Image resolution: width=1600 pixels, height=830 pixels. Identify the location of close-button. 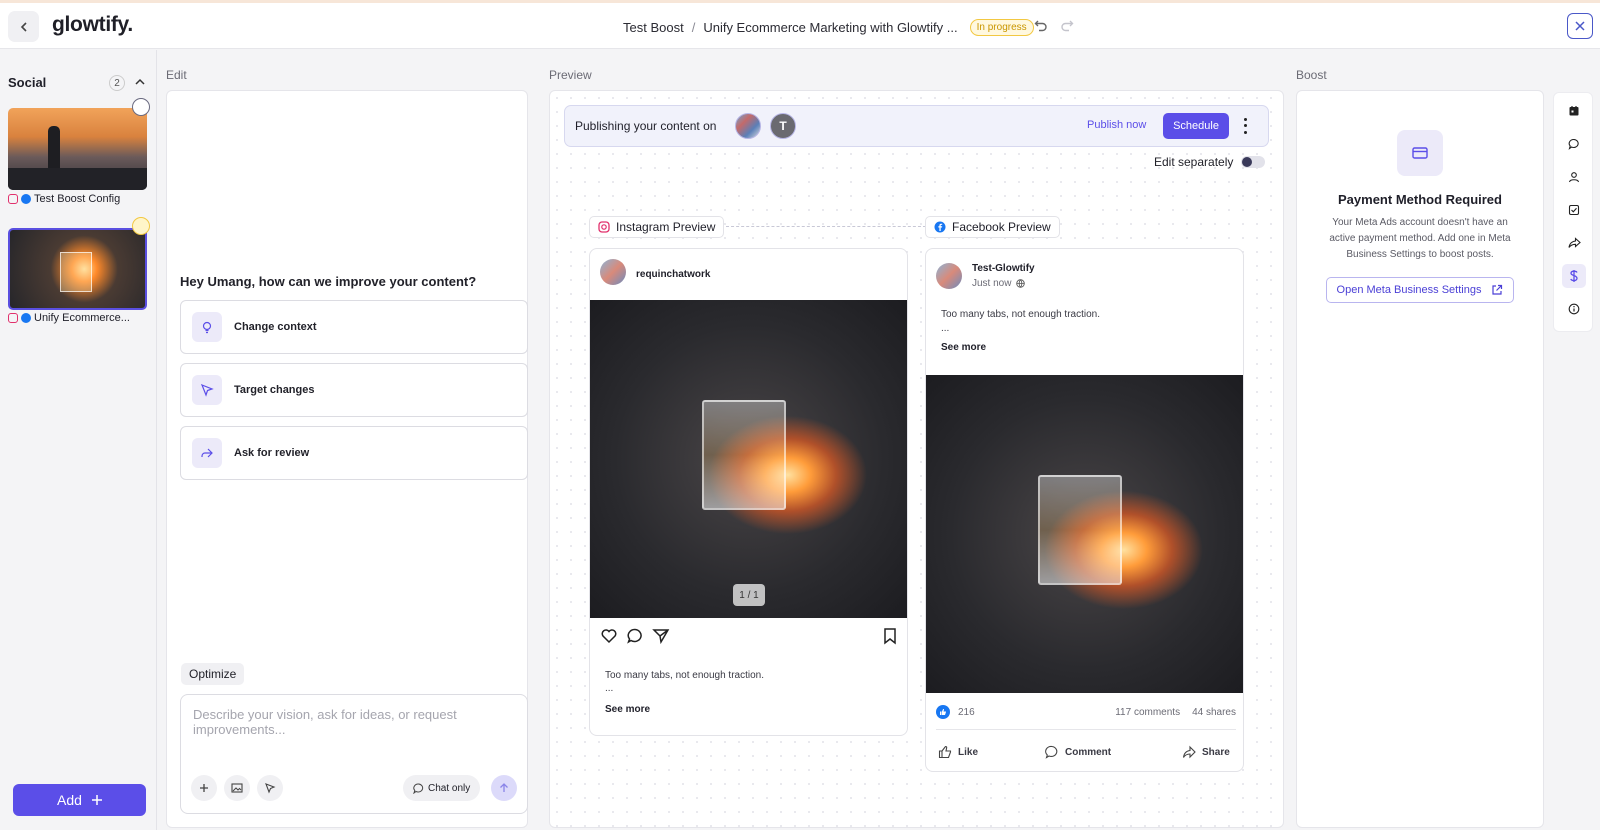
(1580, 26).